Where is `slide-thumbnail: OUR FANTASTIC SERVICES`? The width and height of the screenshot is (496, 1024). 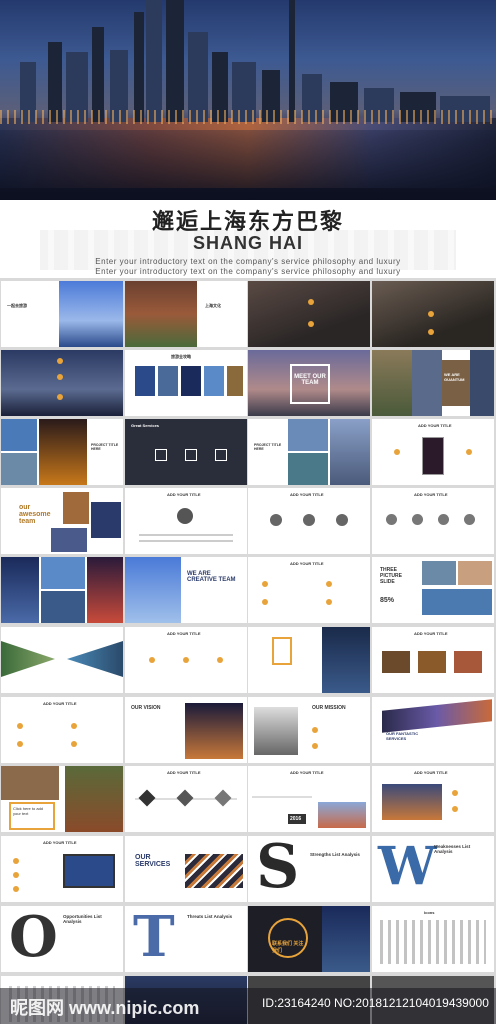 slide-thumbnail: OUR FANTASTIC SERVICES is located at coordinates (433, 730).